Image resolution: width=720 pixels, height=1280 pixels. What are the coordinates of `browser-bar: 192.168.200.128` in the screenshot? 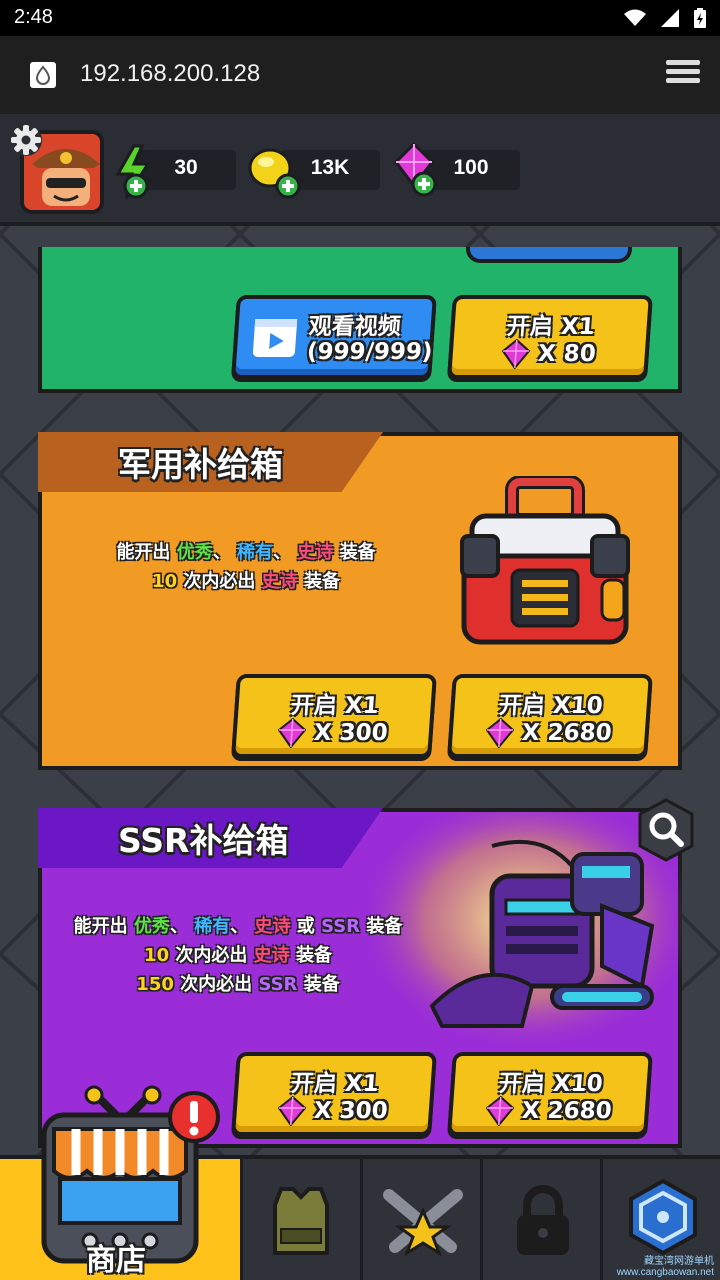 It's located at (360, 75).